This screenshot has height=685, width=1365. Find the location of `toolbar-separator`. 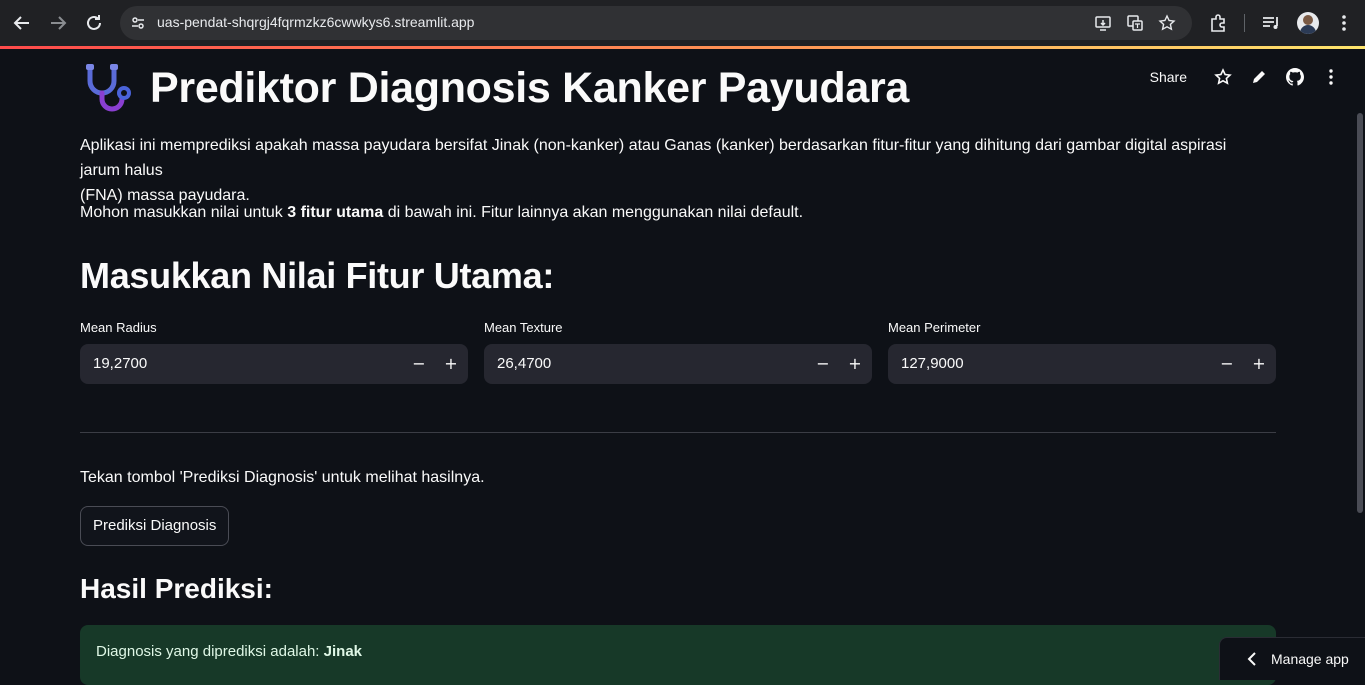

toolbar-separator is located at coordinates (1244, 23).